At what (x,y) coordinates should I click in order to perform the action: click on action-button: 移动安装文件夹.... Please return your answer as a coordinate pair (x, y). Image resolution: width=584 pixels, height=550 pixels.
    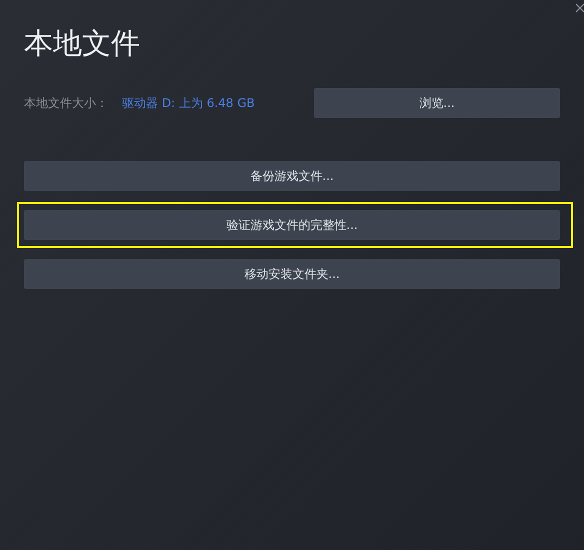
    Looking at the image, I should click on (292, 274).